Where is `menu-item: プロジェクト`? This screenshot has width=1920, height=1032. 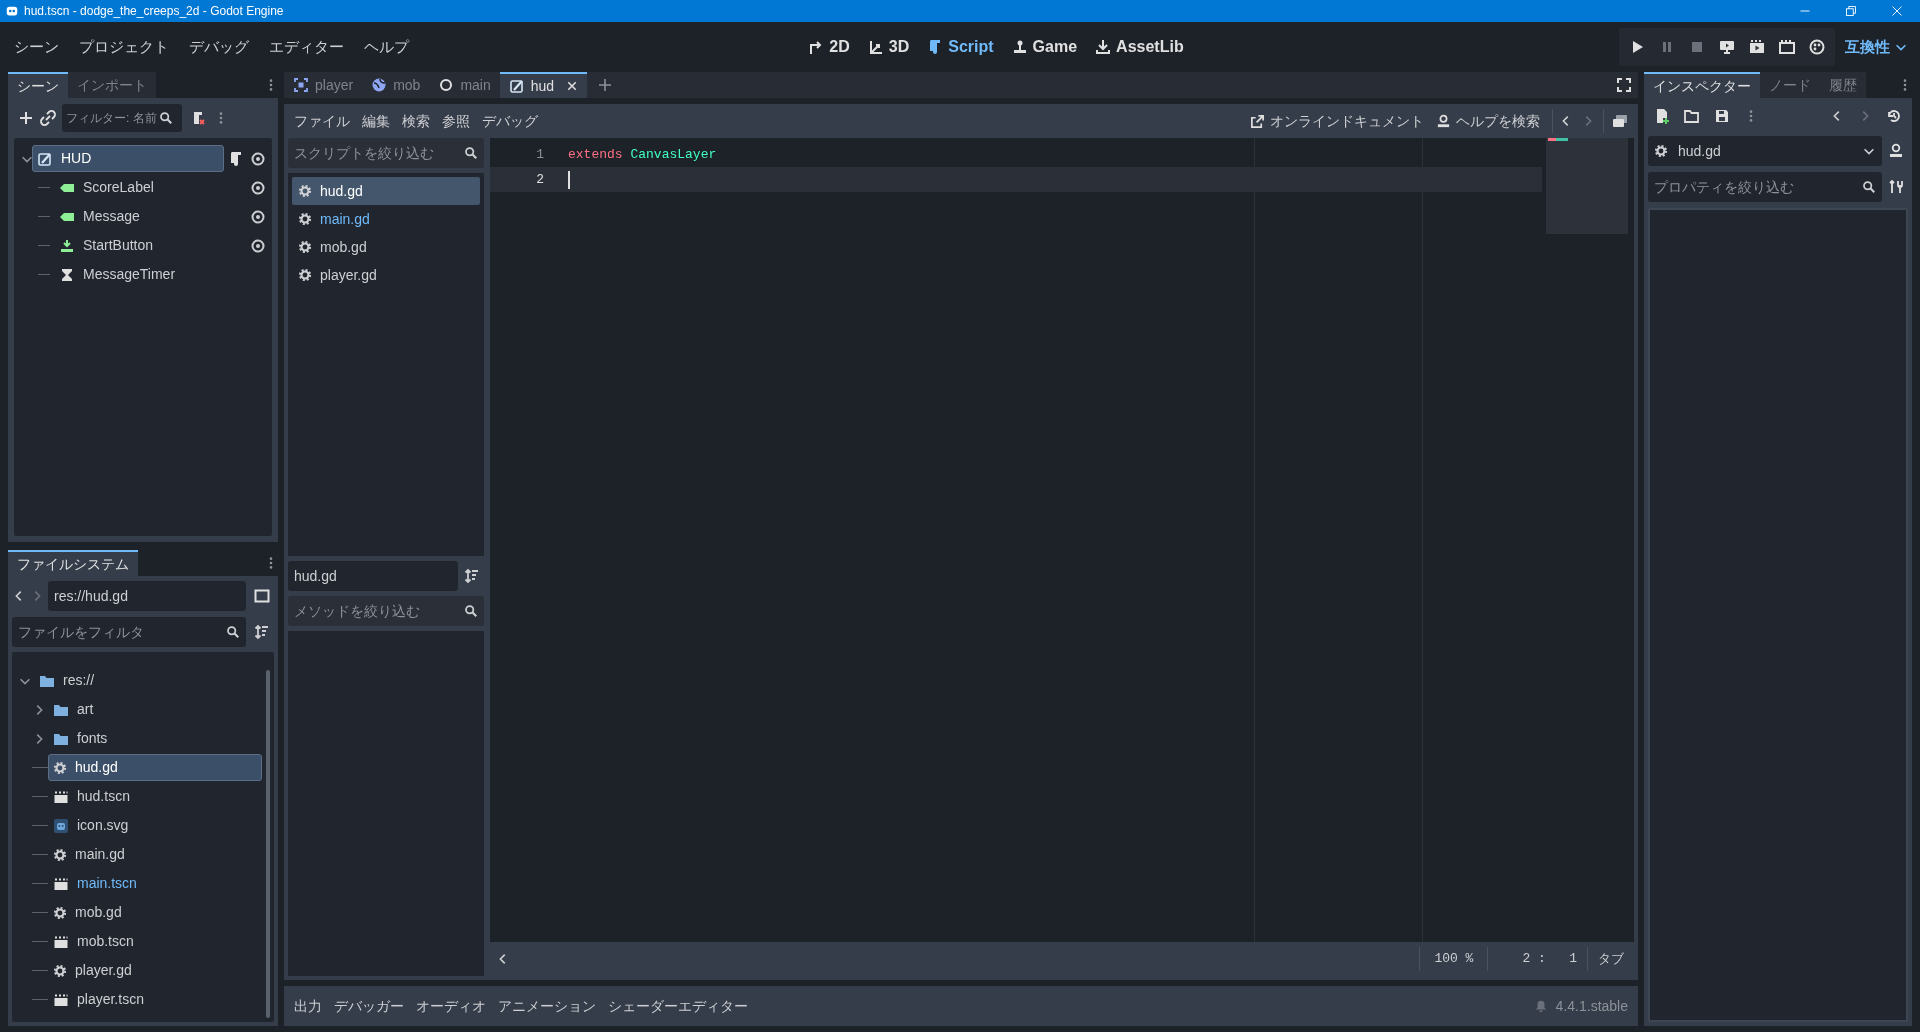 menu-item: プロジェクト is located at coordinates (124, 47).